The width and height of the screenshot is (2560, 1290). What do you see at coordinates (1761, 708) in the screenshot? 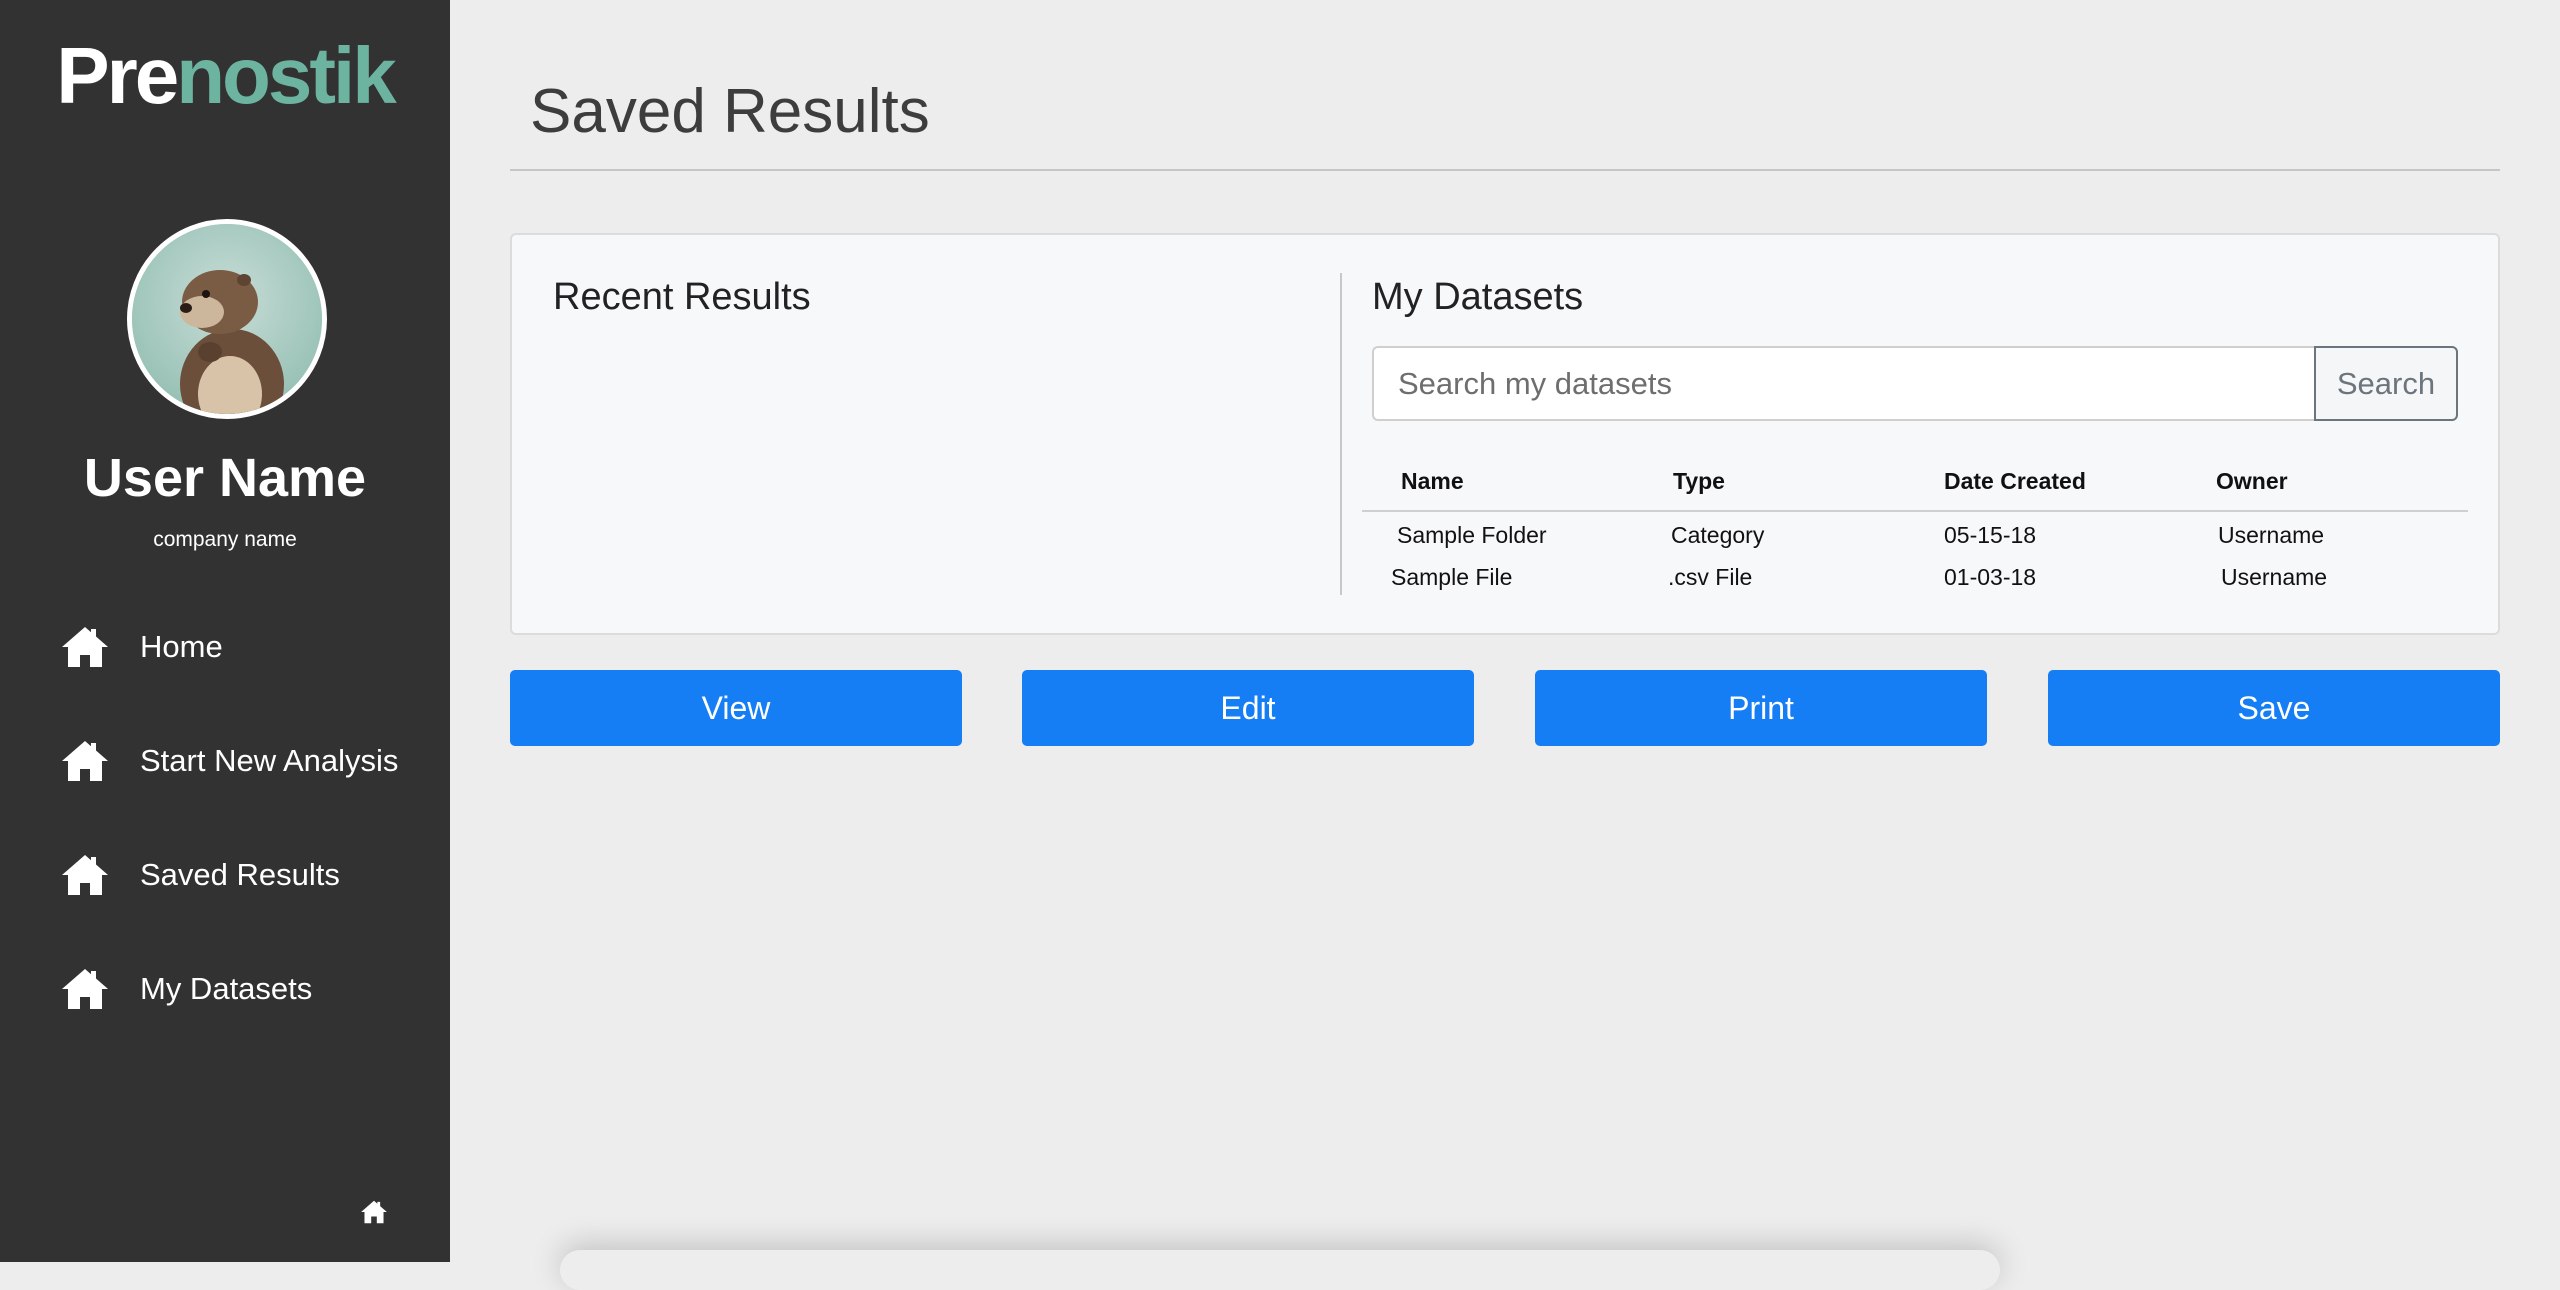
I see `print-button: Print` at bounding box center [1761, 708].